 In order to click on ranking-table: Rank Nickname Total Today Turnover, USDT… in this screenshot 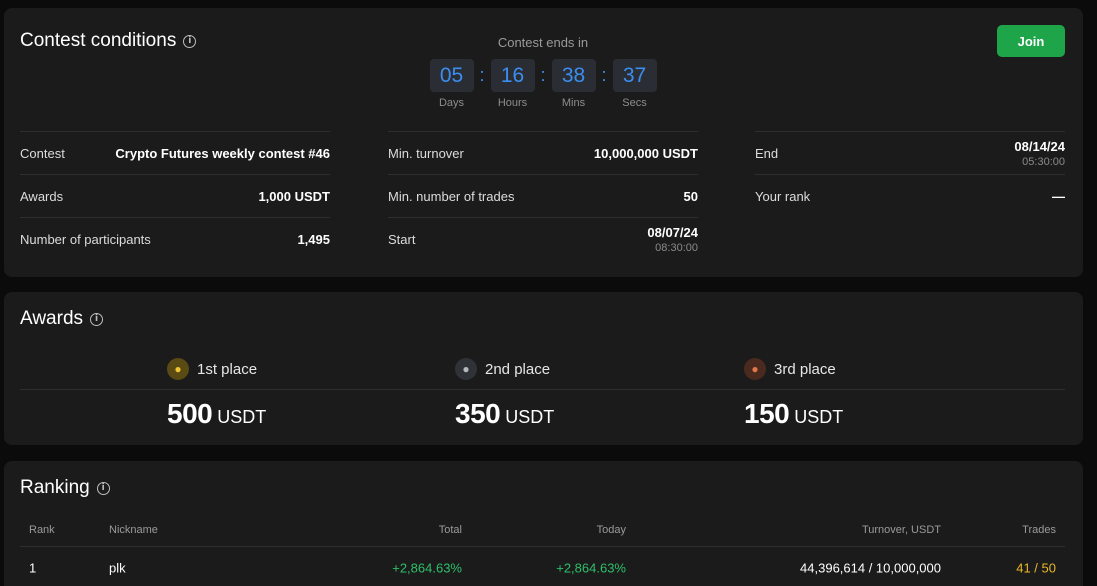, I will do `click(542, 550)`.